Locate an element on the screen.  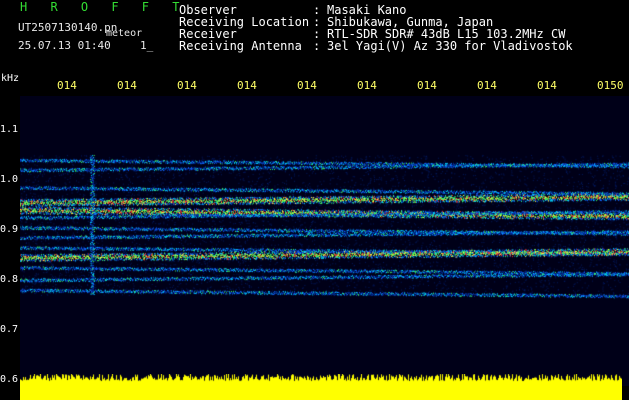
y-tick-0-7: 0.7 is located at coordinates (9, 329).